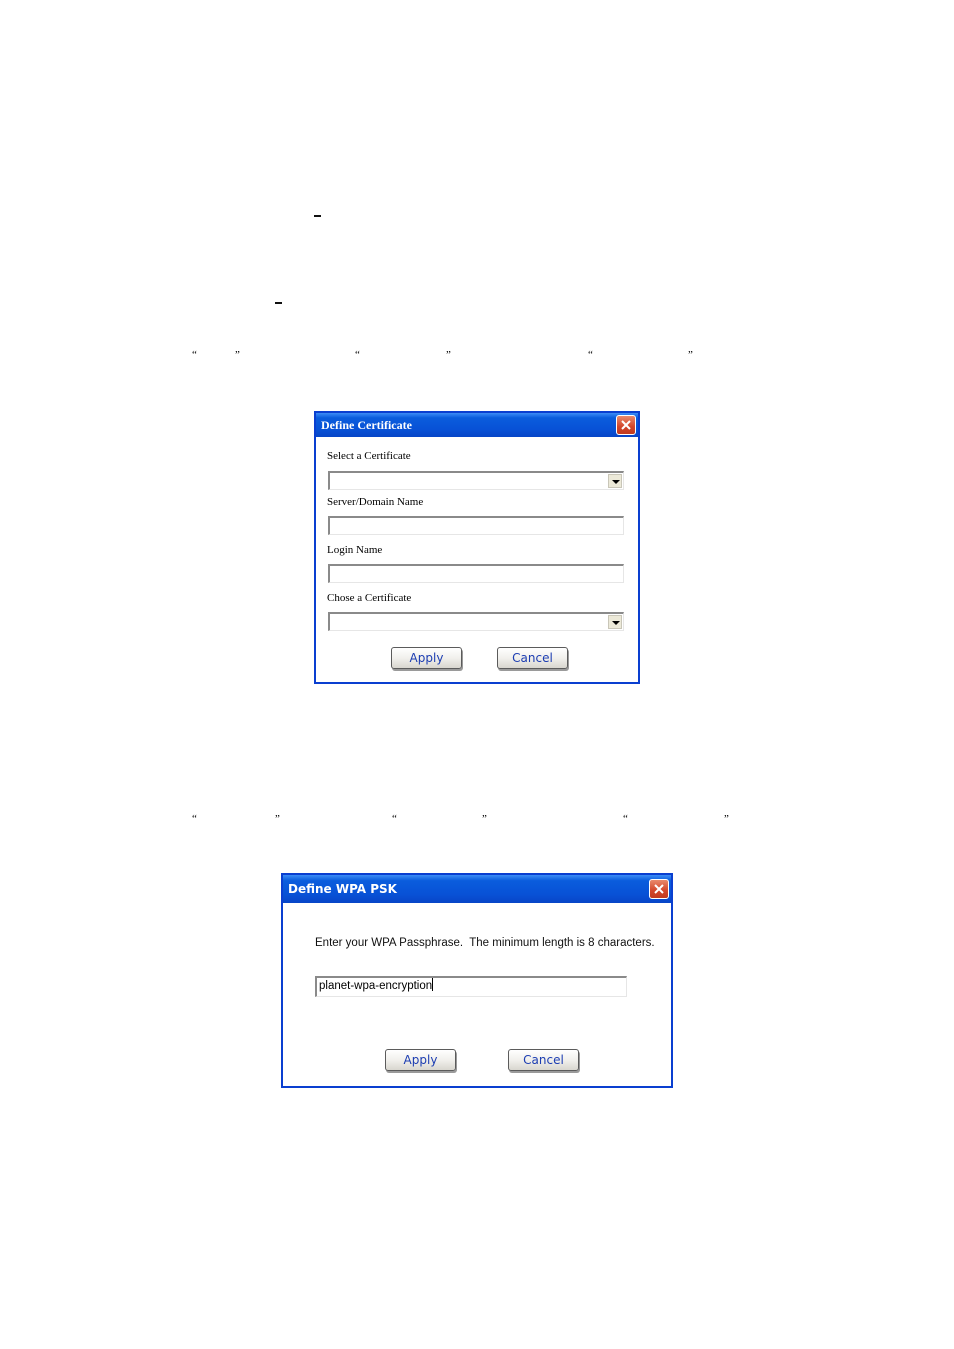 This screenshot has height=1349, width=954. Describe the element at coordinates (376, 986) in the screenshot. I see `passphrase-value: planet-wpa-encryption` at that location.